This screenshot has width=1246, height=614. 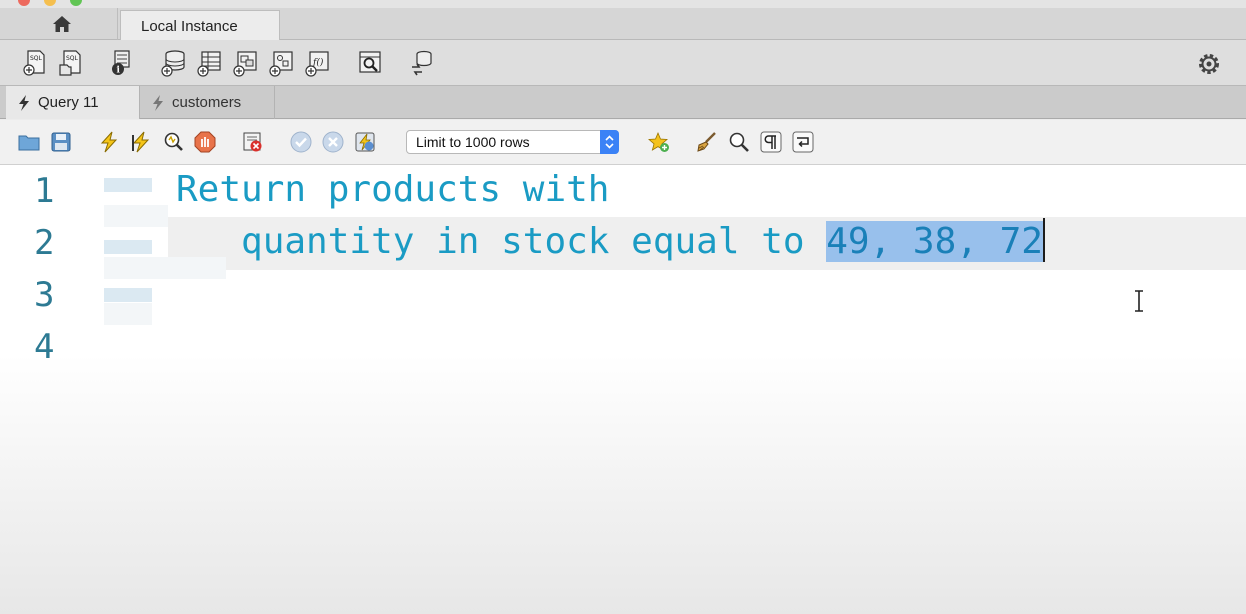 What do you see at coordinates (109, 142) in the screenshot?
I see `execute-icon` at bounding box center [109, 142].